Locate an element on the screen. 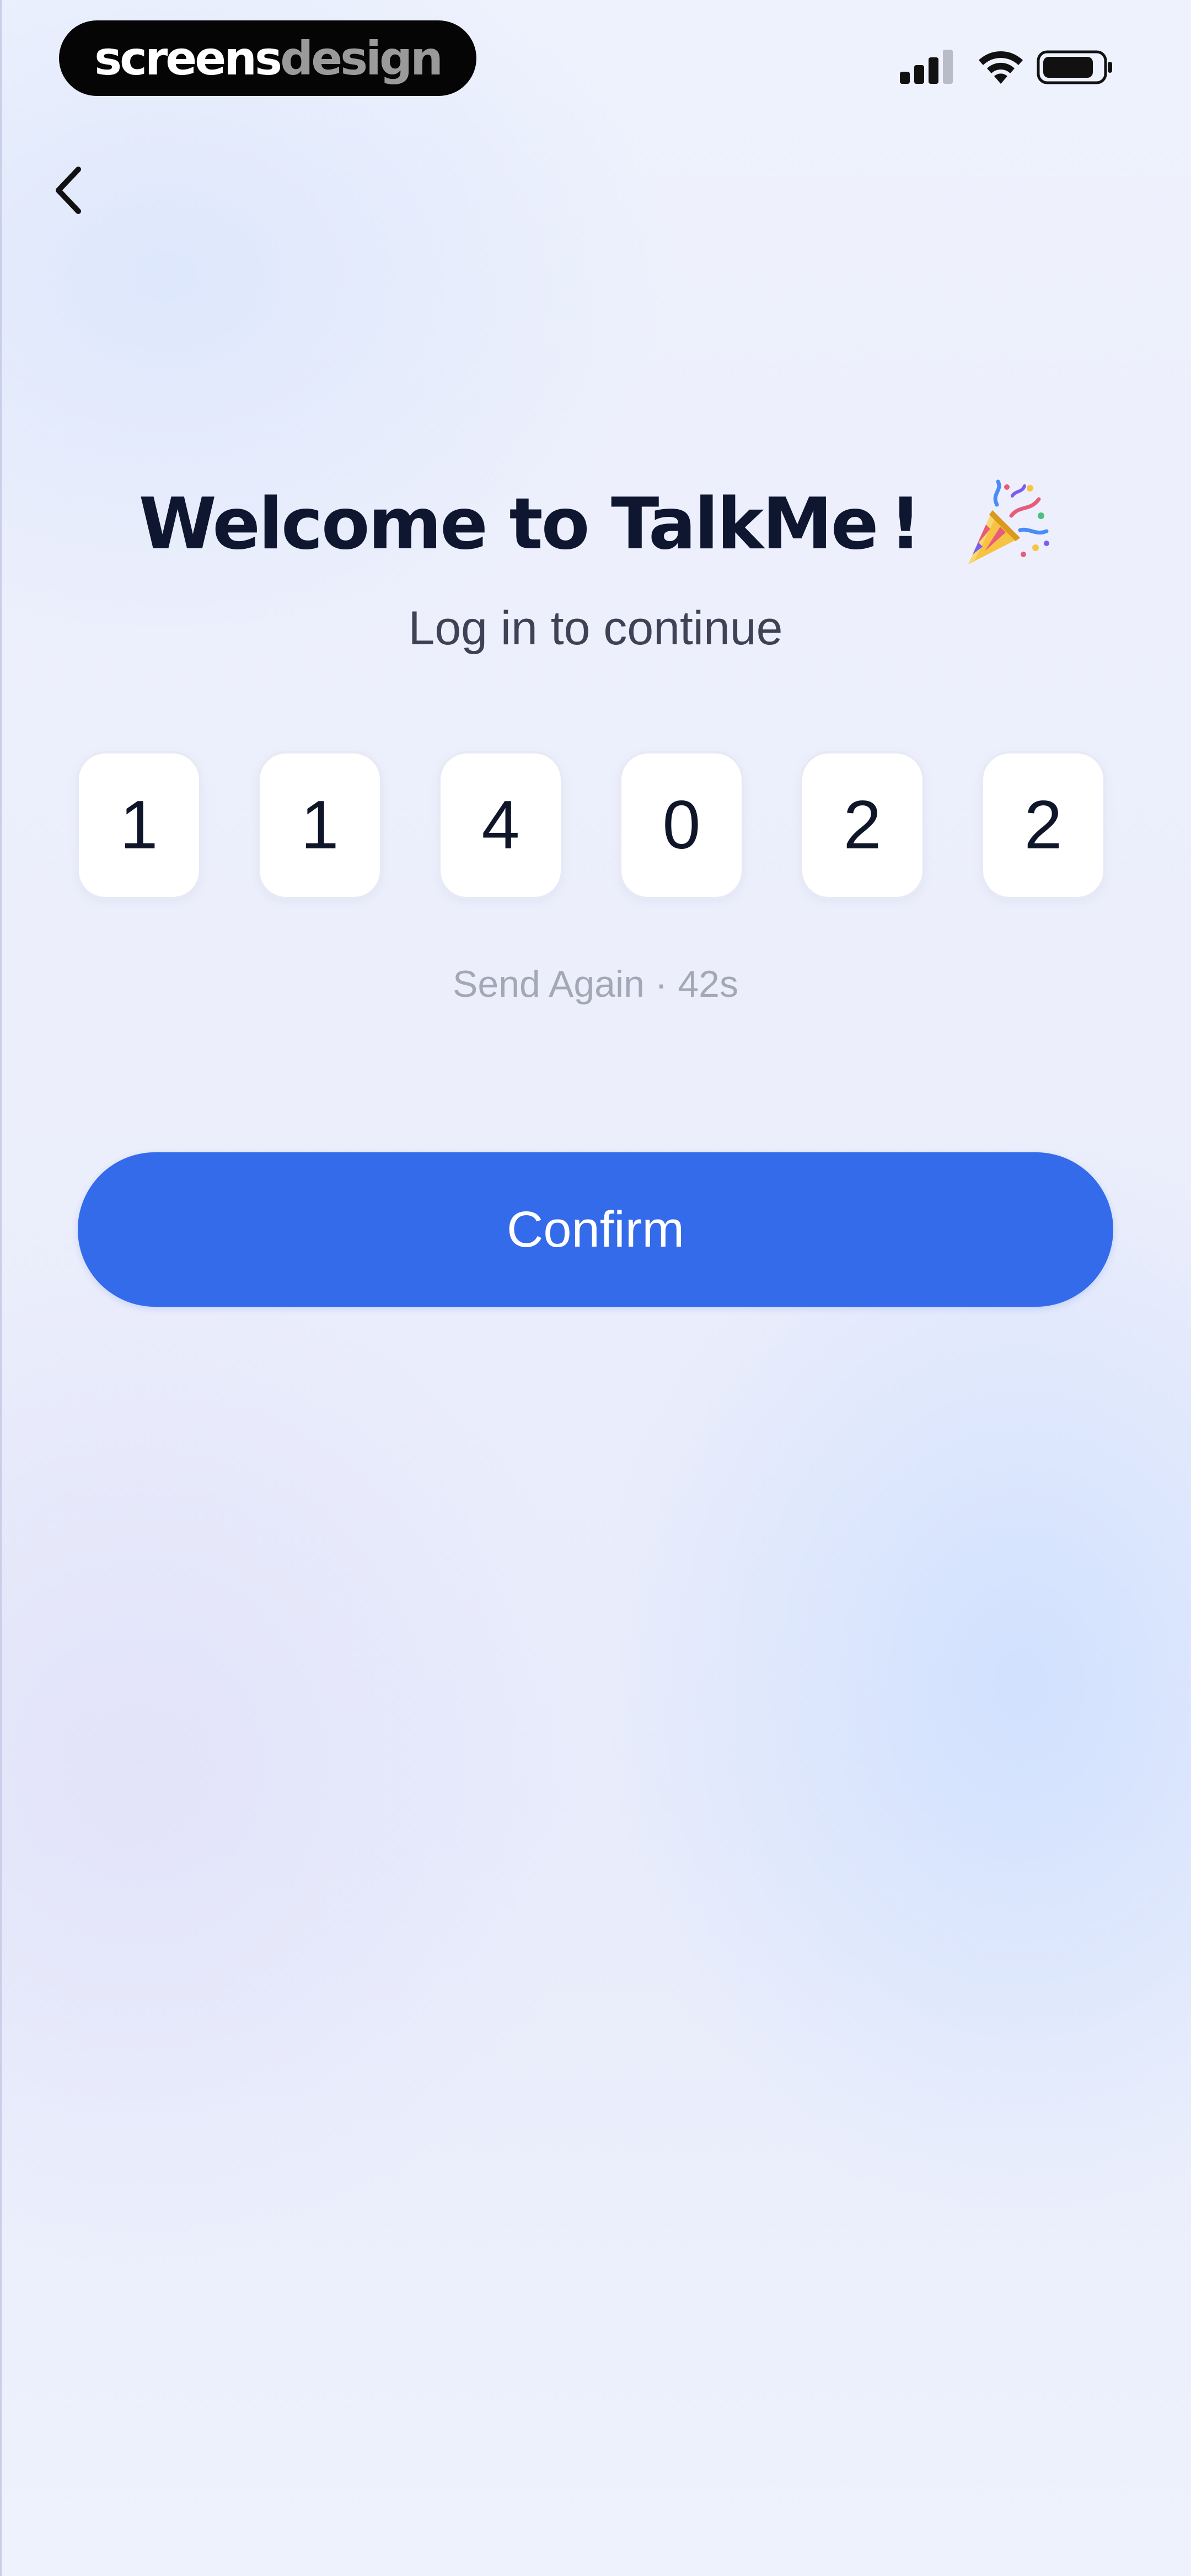  send-again-countdown: Send Again · 42s is located at coordinates (595, 984).